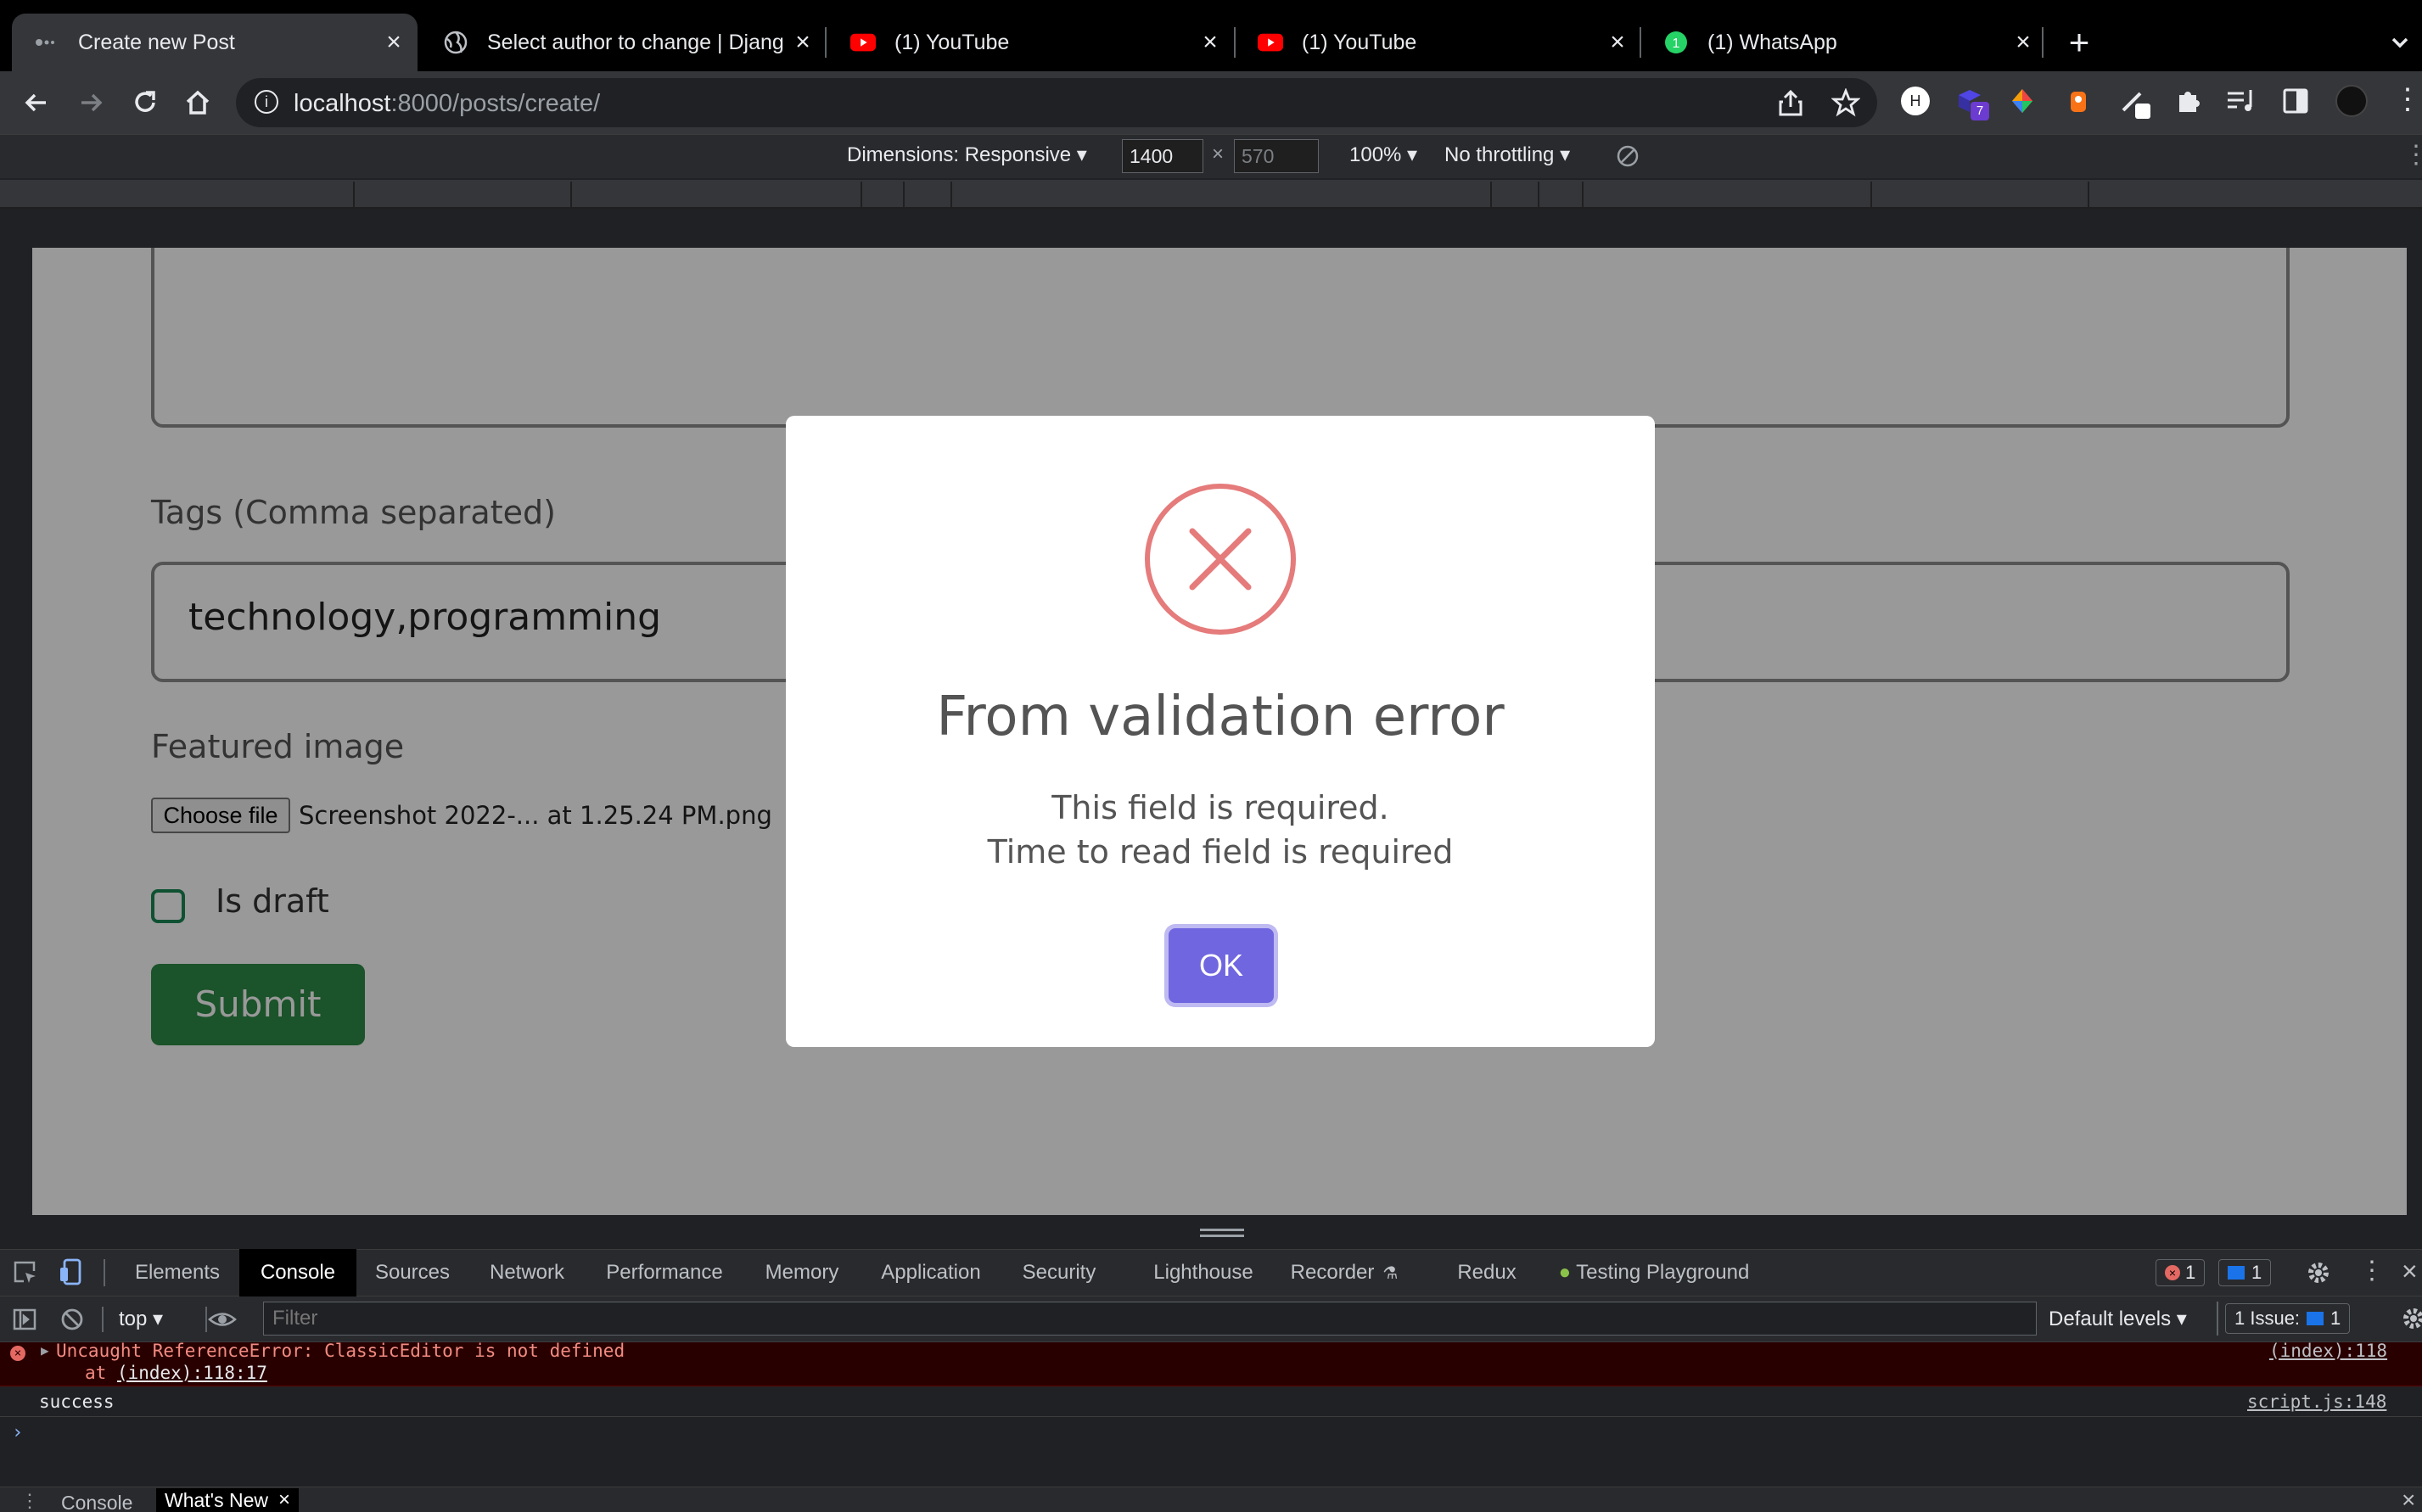 The width and height of the screenshot is (2422, 1512). Describe the element at coordinates (2181, 1272) in the screenshot. I see `error-count-badge: × 1` at that location.